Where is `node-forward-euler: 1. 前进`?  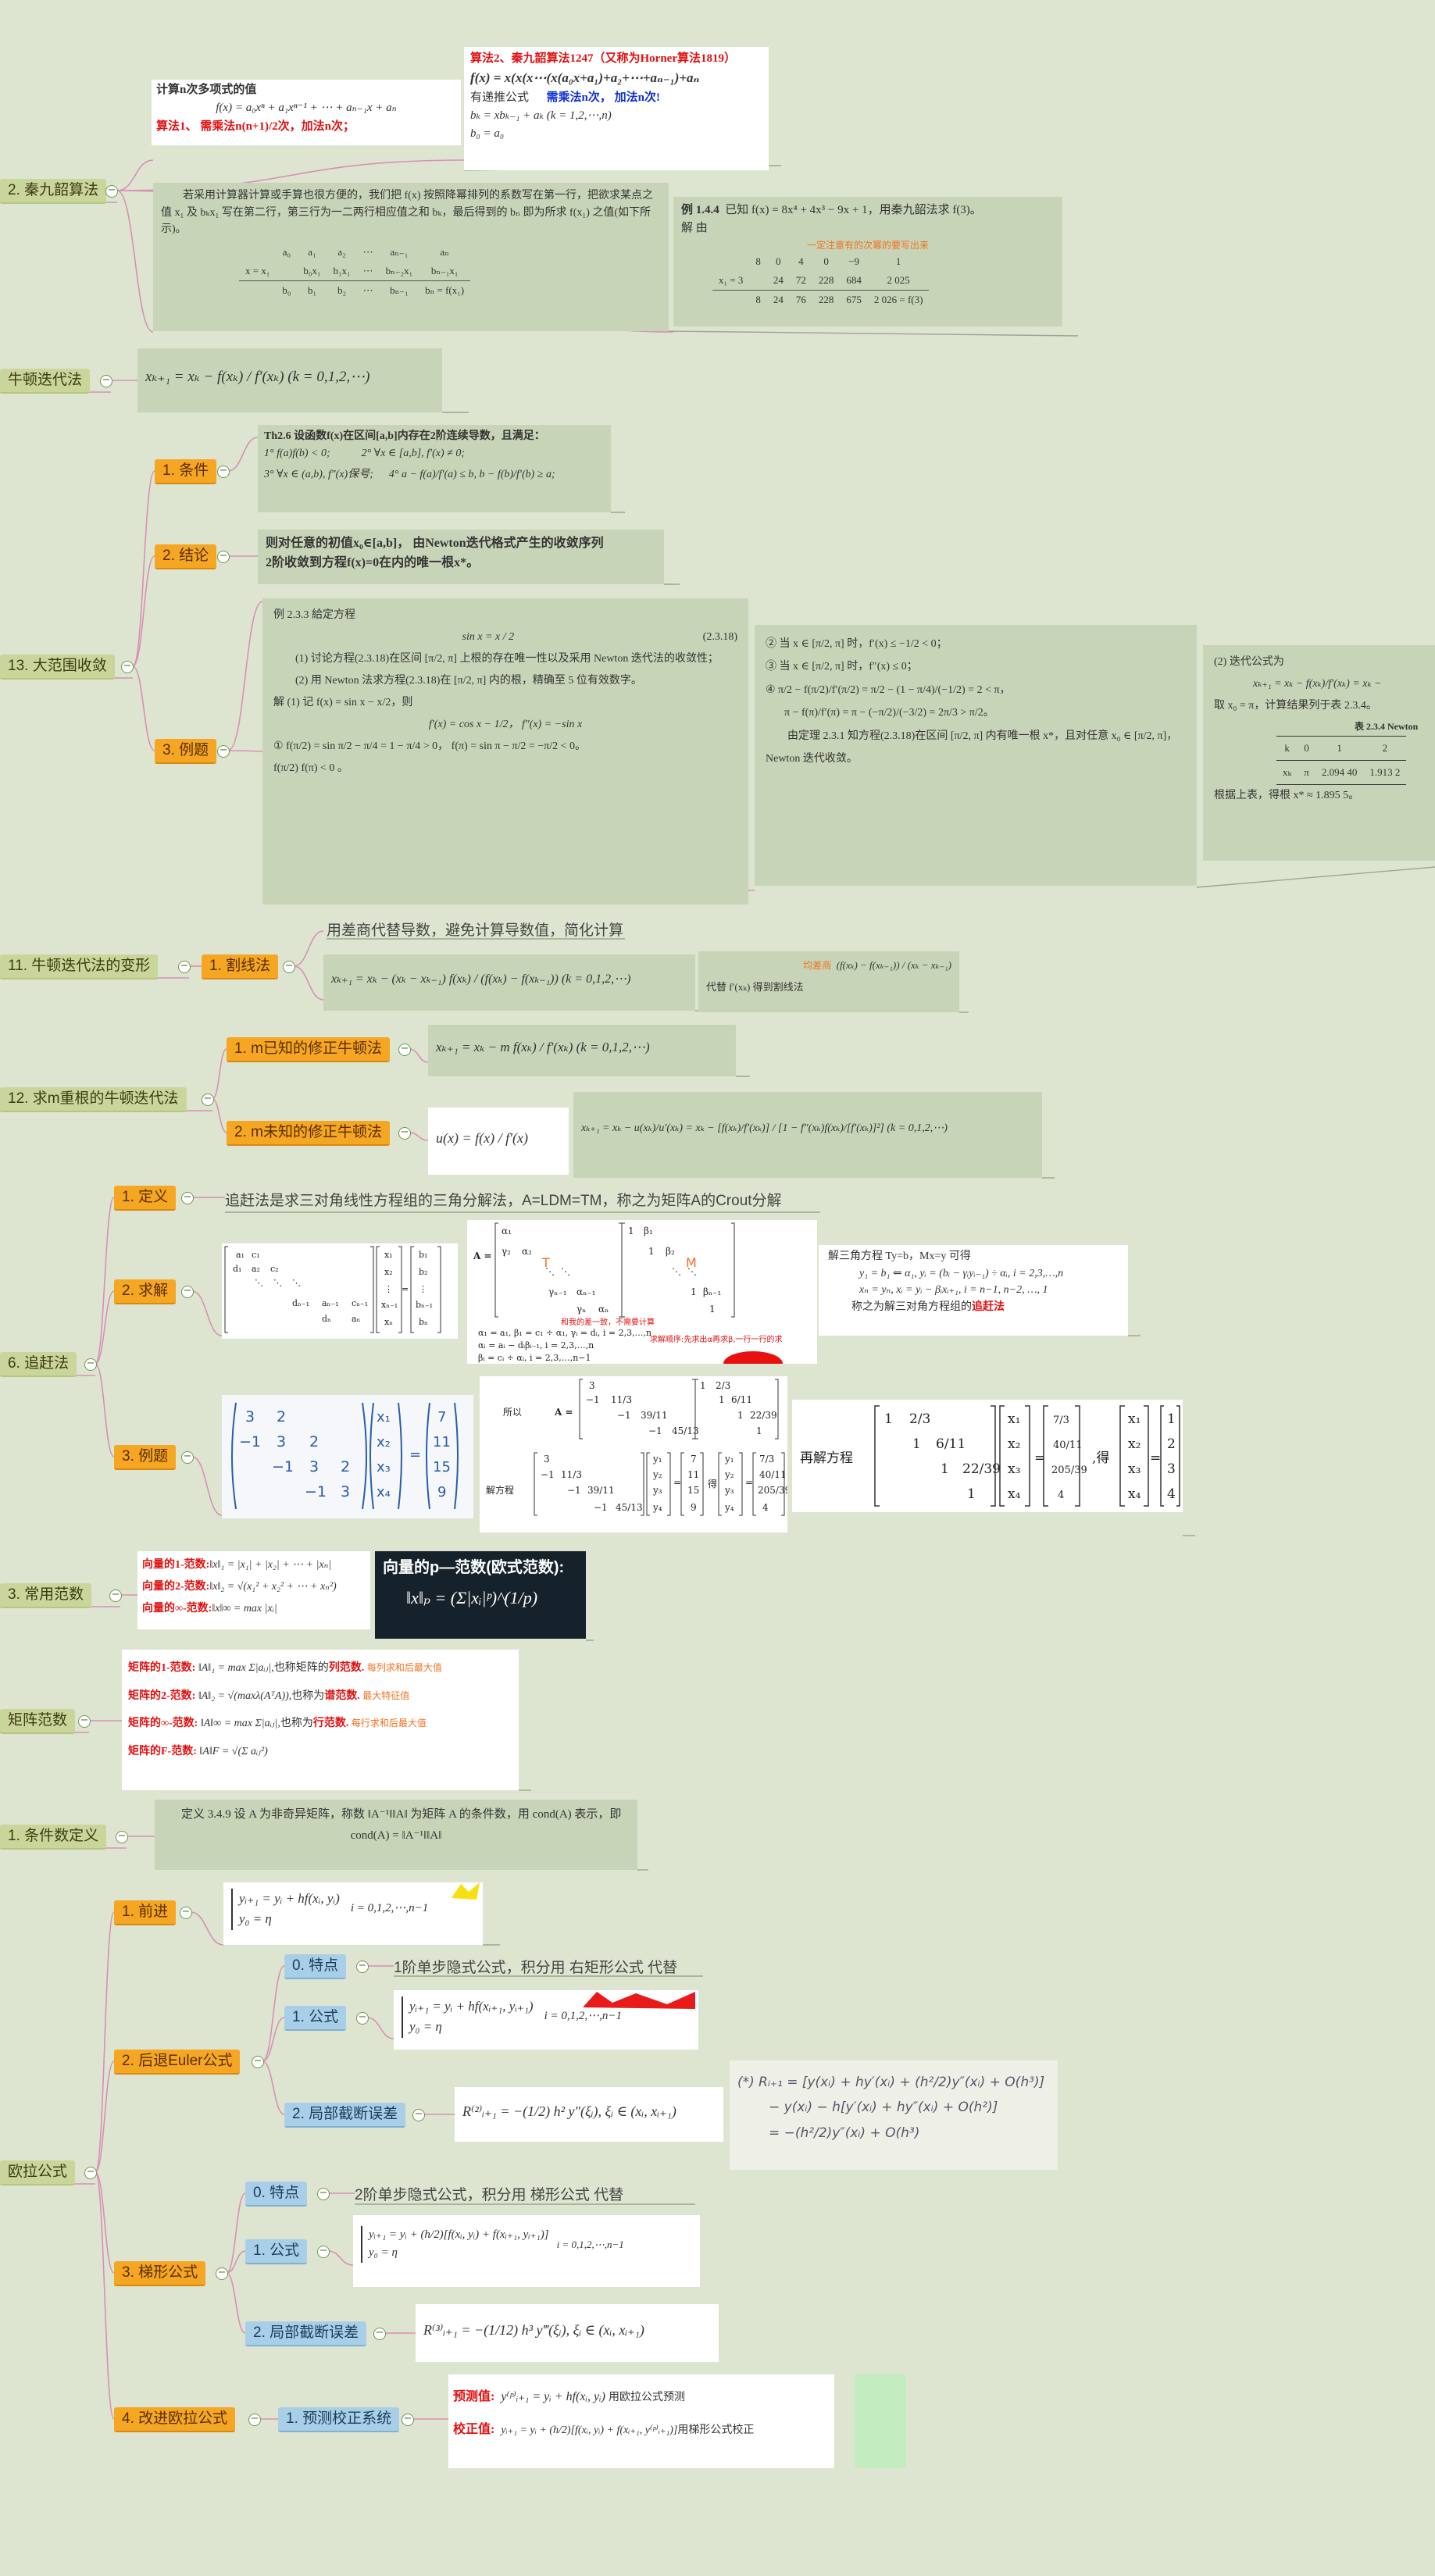 node-forward-euler: 1. 前进 is located at coordinates (145, 1912).